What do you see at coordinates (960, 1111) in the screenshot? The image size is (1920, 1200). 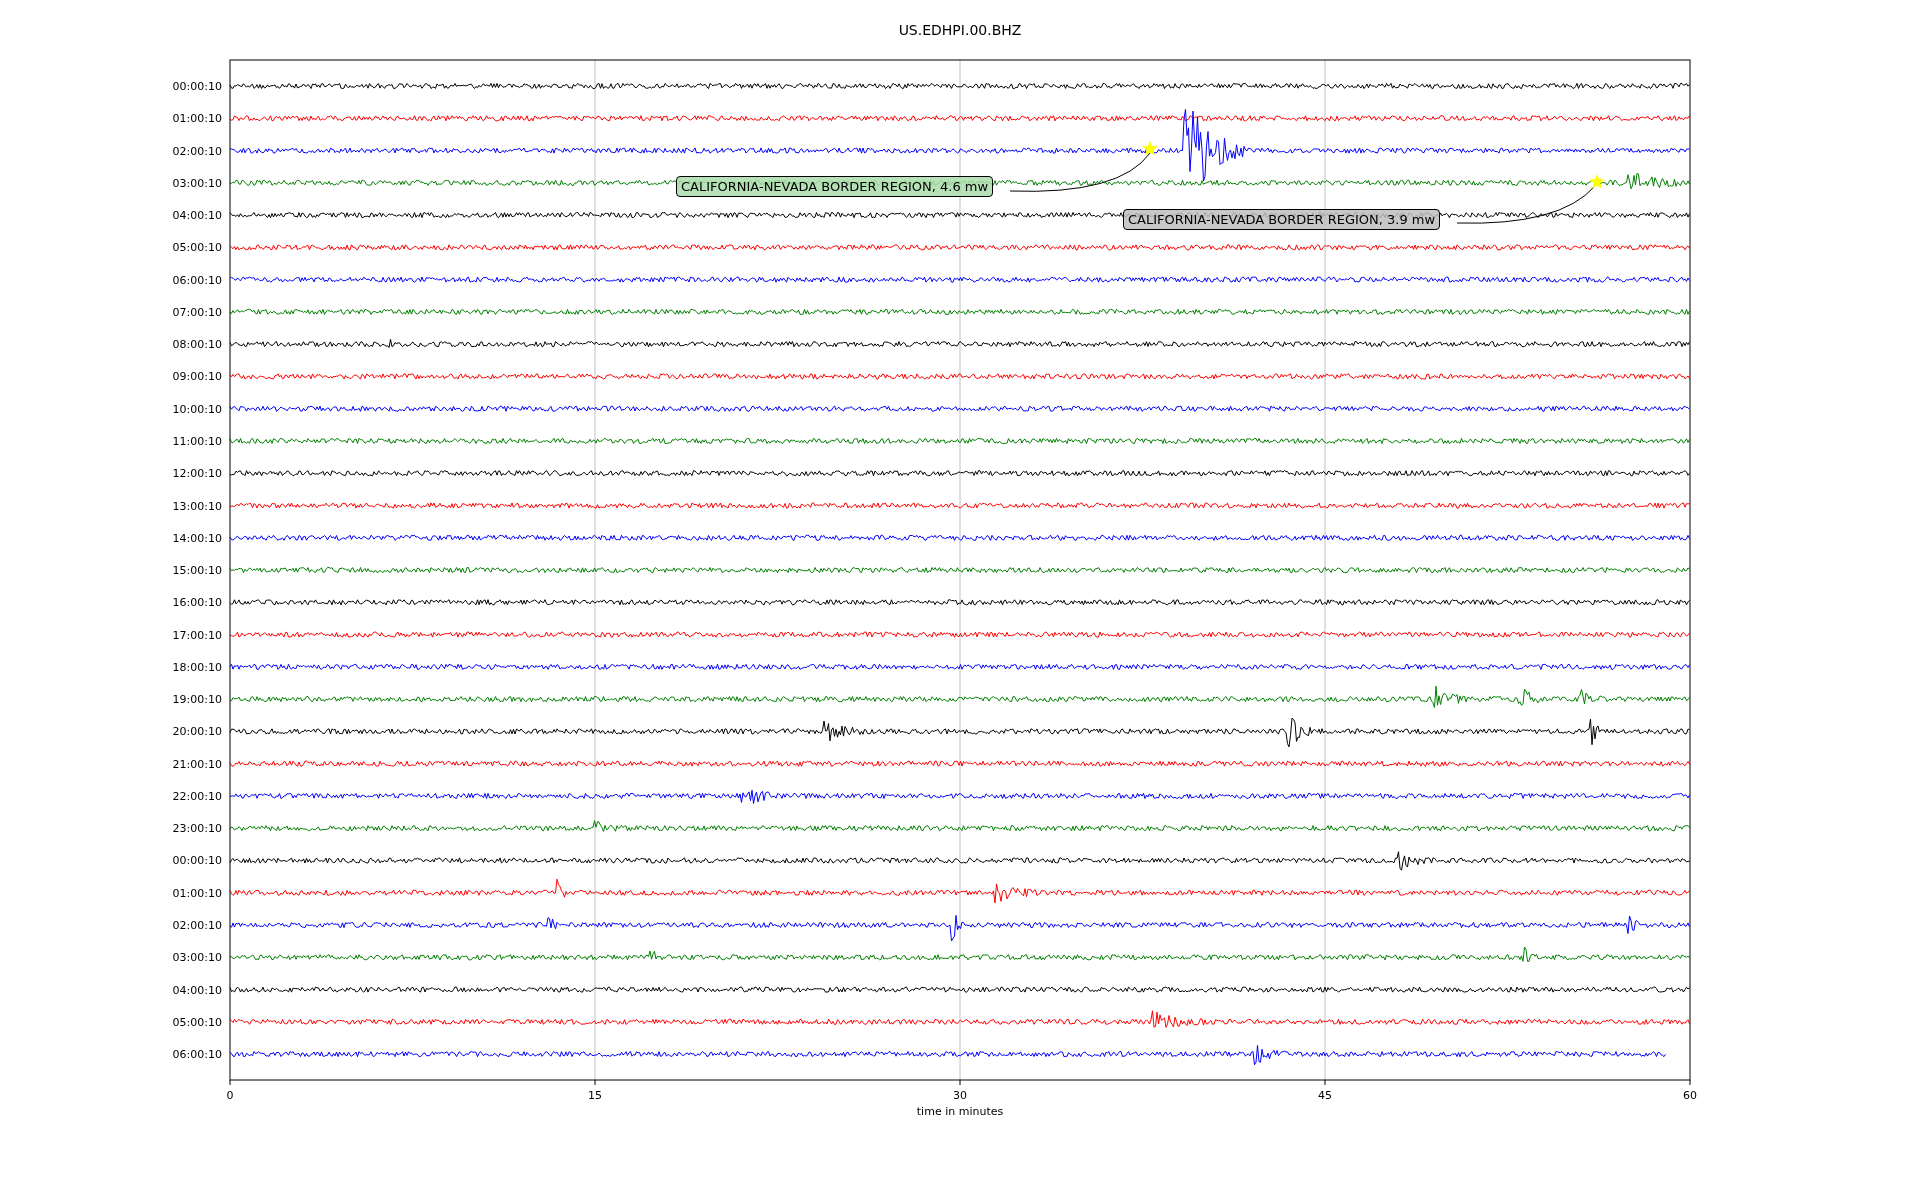 I see `axis-label: time in minutes` at bounding box center [960, 1111].